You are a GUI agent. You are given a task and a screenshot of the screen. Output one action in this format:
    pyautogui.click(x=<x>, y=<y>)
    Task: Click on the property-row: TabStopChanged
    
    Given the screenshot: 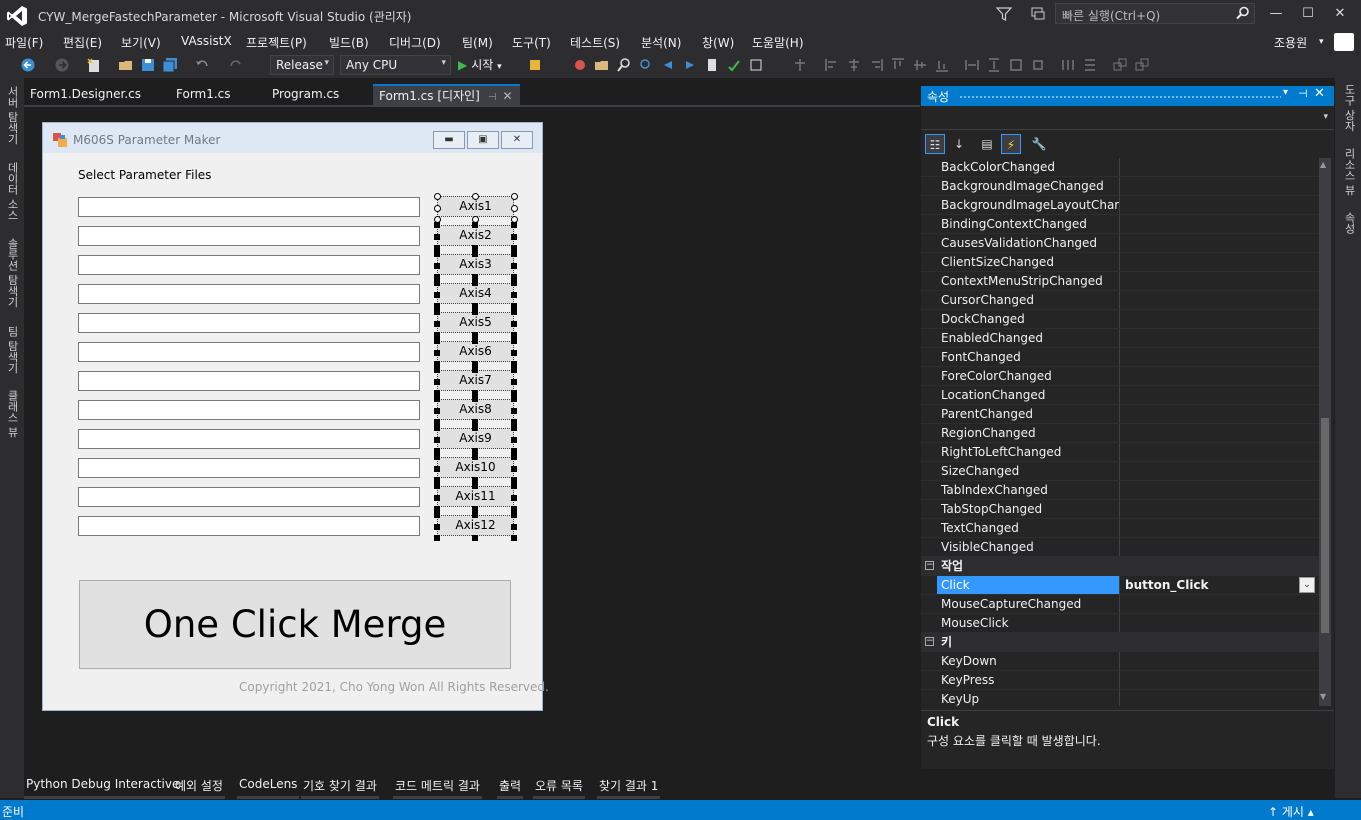 What is the action you would take?
    pyautogui.click(x=1120, y=509)
    